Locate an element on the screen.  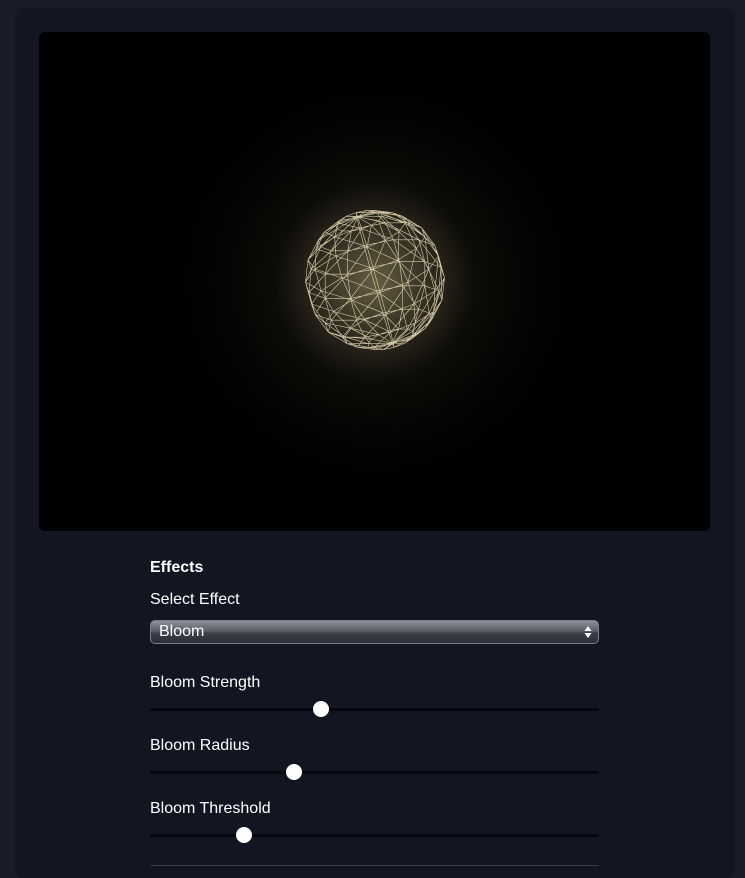
bloom-strength-slider is located at coordinates (374, 709).